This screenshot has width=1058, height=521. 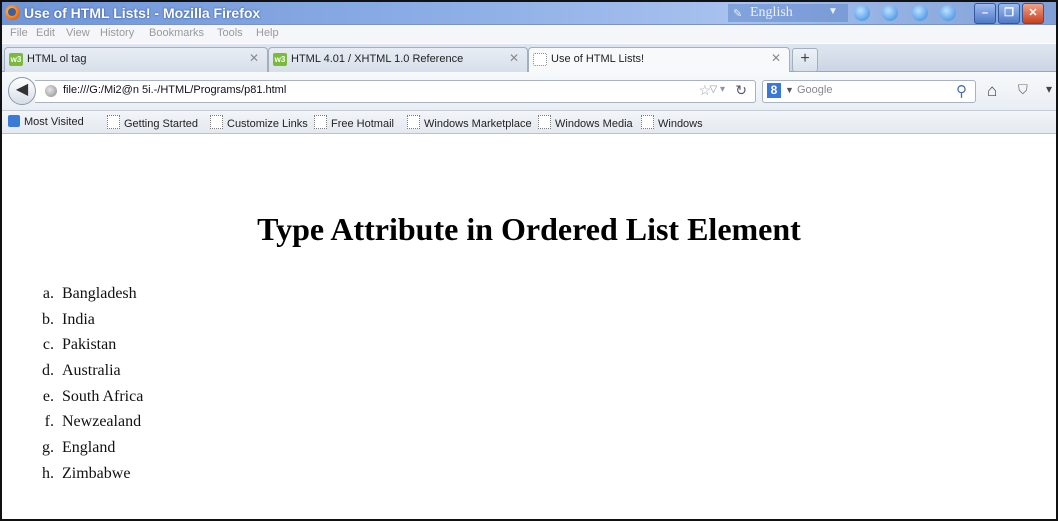 I want to click on reload-icon: ↻, so click(x=741, y=90).